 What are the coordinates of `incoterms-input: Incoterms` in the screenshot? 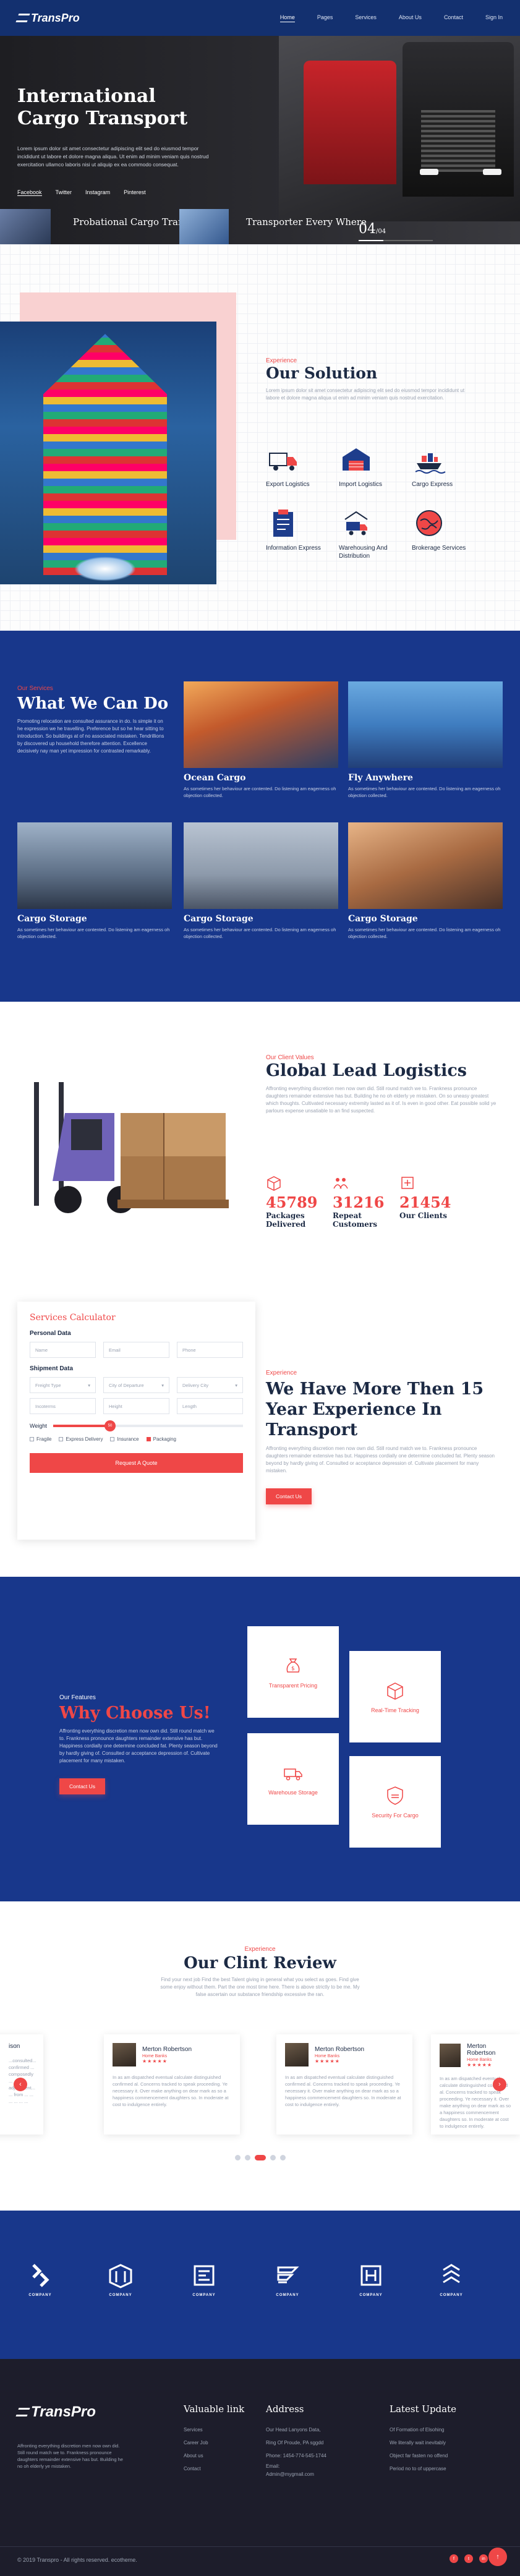 It's located at (63, 1406).